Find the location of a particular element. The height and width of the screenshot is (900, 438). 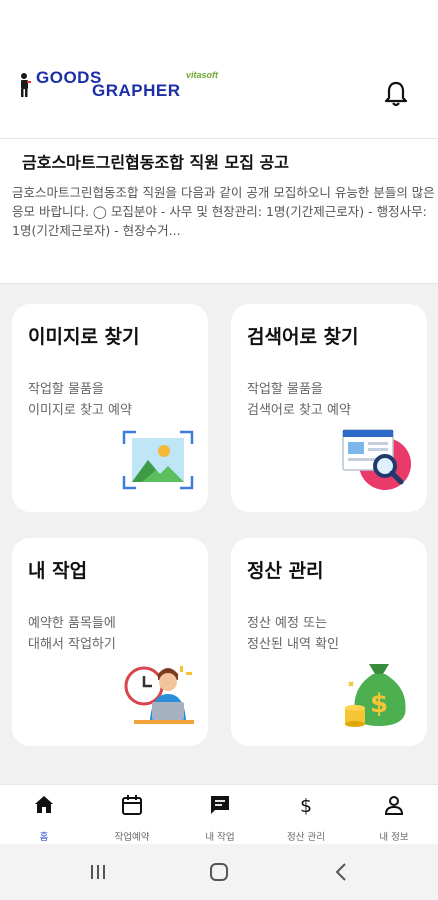

card-desc-line2: 검색어로 찾고 예약 is located at coordinates (299, 410).